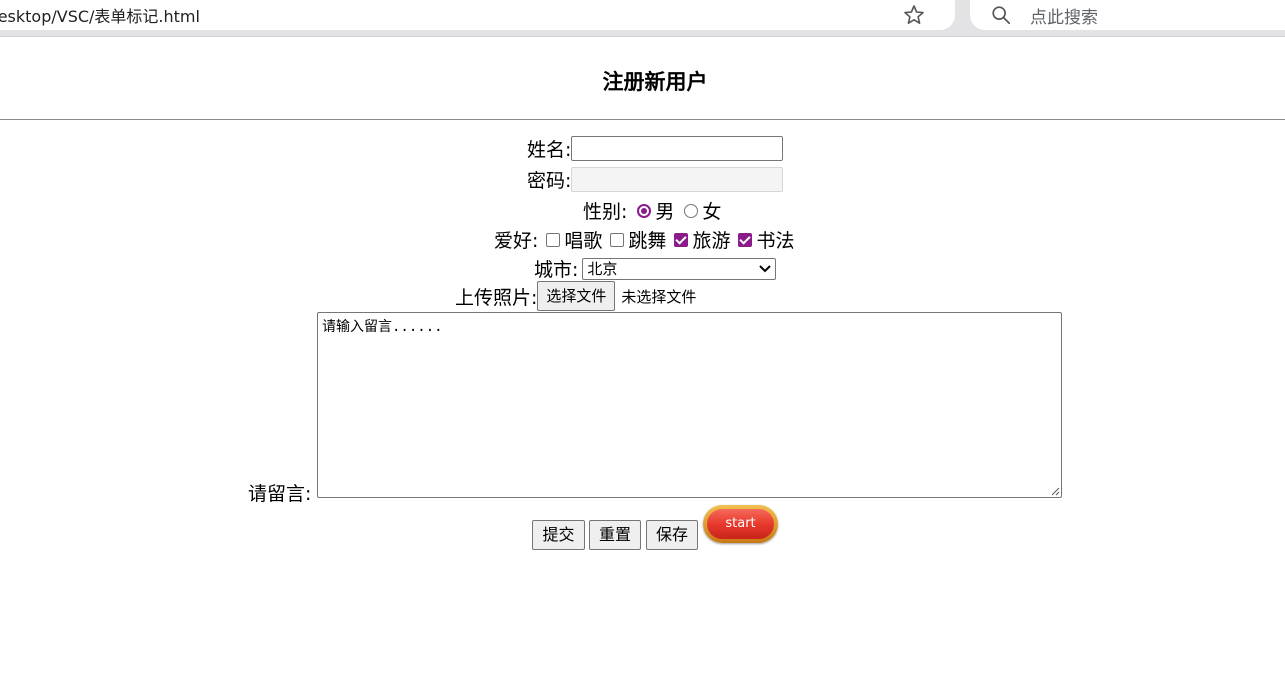 Image resolution: width=1285 pixels, height=676 pixels. I want to click on gender-label-male: 男, so click(665, 212).